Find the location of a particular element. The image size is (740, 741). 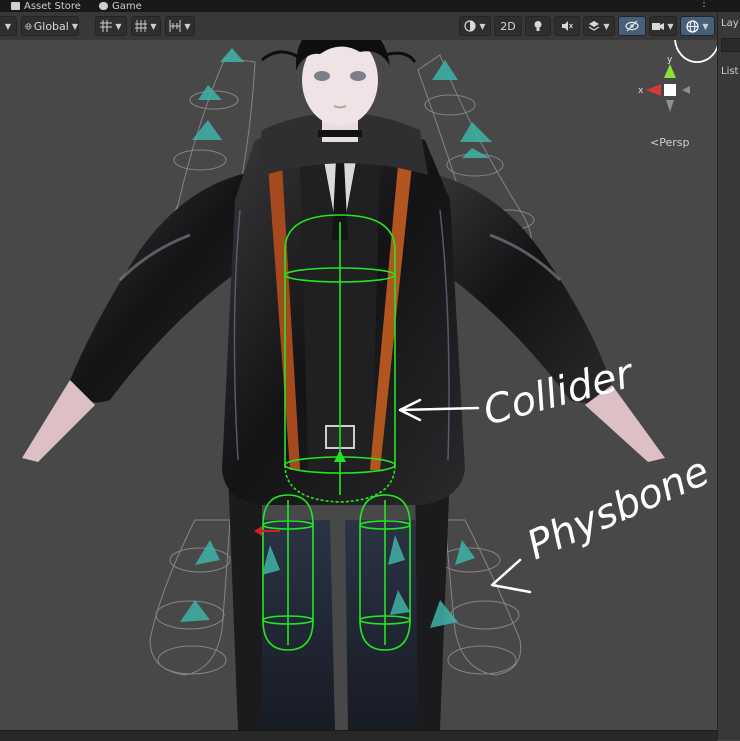

shading-mode-dropdown: ▼ is located at coordinates (475, 26).